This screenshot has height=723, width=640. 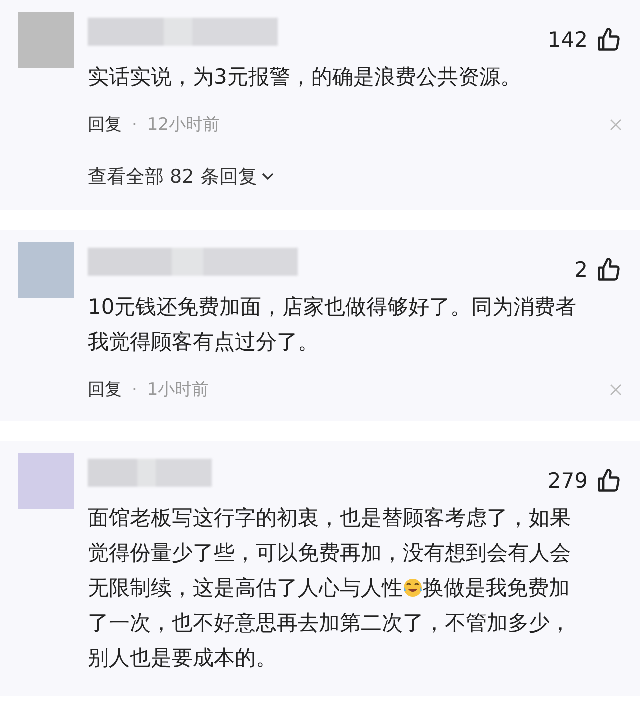 What do you see at coordinates (178, 390) in the screenshot?
I see `timestamp: 1小时前` at bounding box center [178, 390].